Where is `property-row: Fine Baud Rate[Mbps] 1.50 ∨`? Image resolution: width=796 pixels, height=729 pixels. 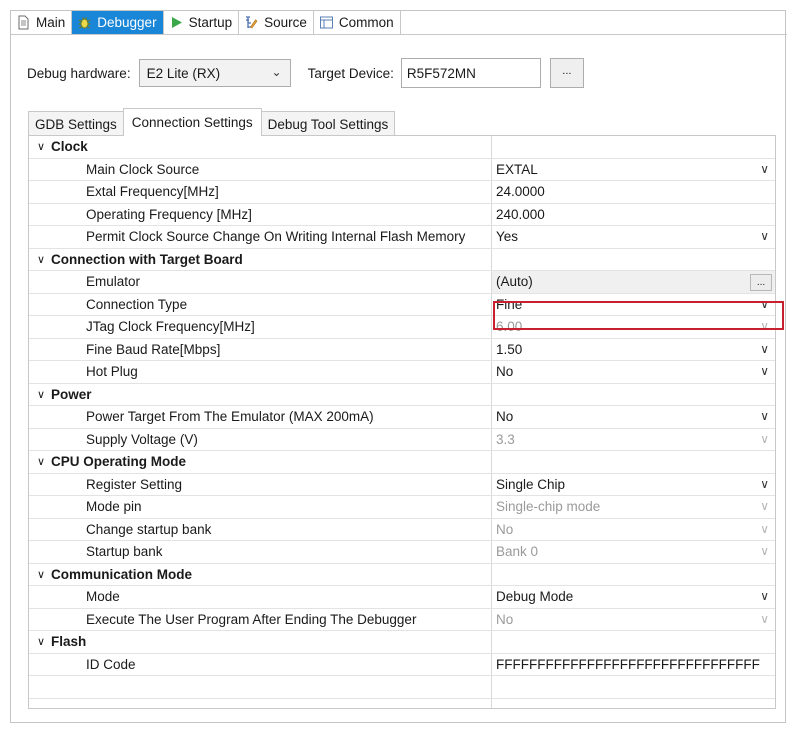 property-row: Fine Baud Rate[Mbps] 1.50 ∨ is located at coordinates (402, 349).